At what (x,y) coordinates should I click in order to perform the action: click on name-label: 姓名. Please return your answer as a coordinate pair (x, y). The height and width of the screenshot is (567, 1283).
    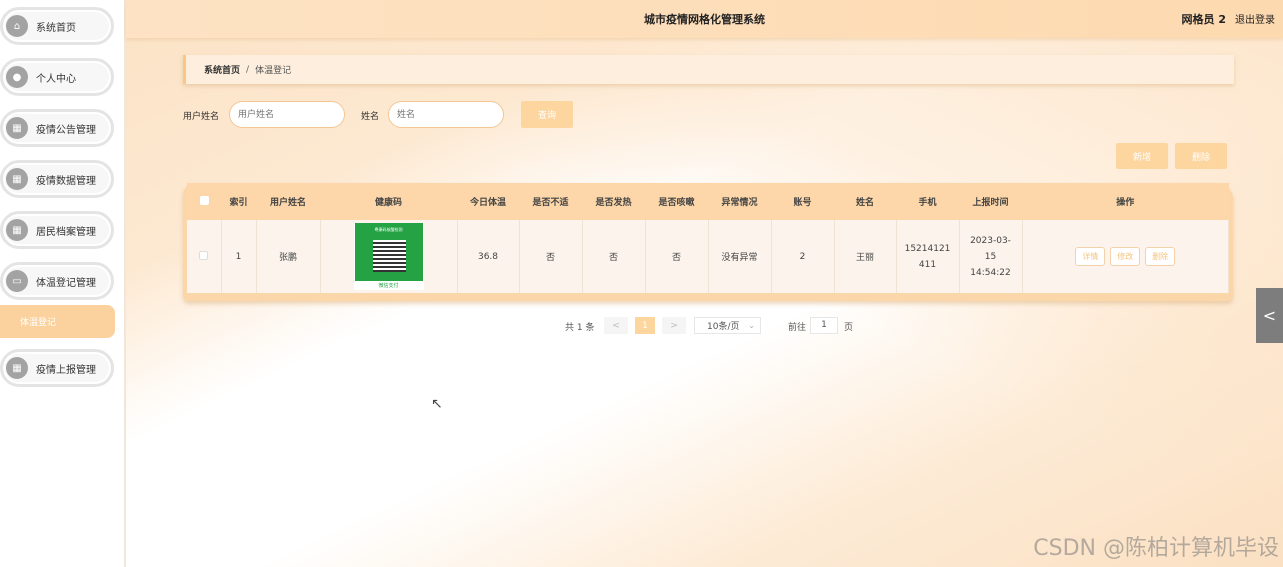
    Looking at the image, I should click on (370, 117).